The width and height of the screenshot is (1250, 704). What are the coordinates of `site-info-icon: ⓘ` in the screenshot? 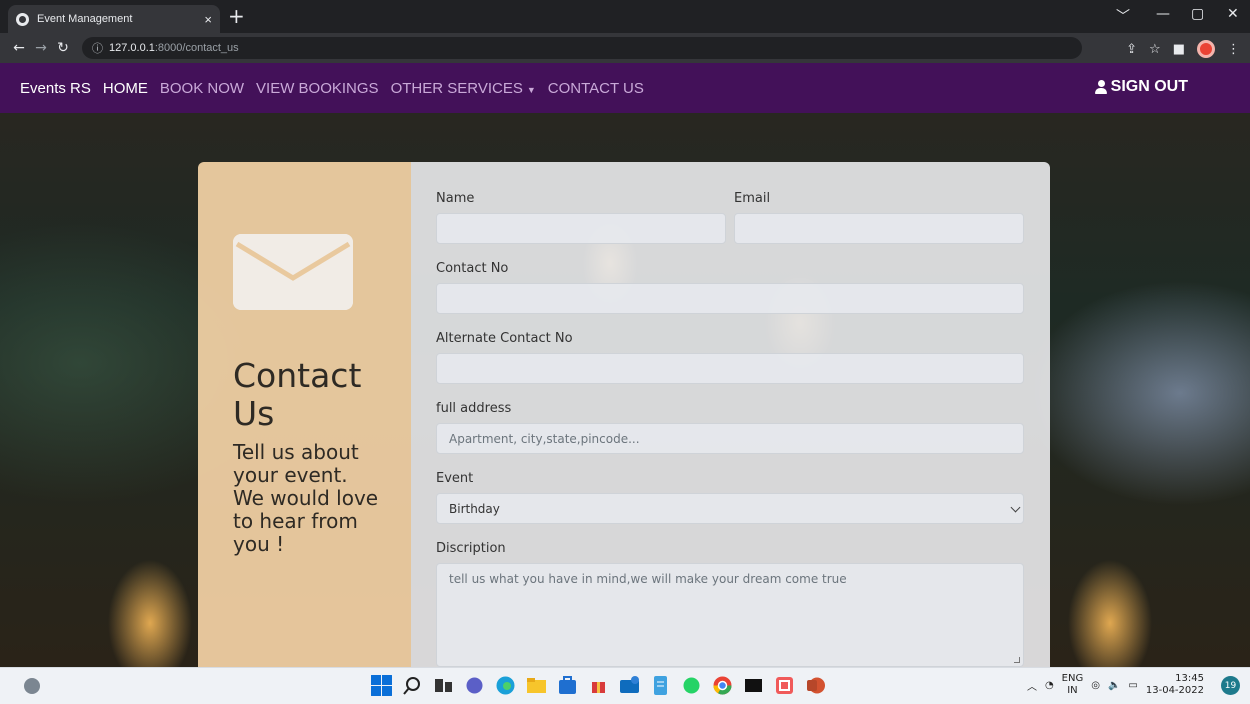 It's located at (97, 48).